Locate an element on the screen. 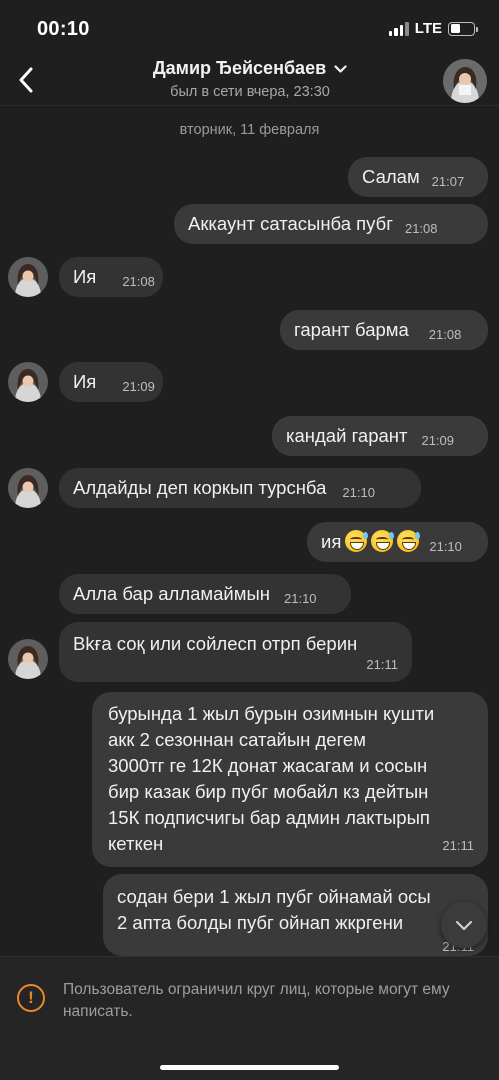 The image size is (499, 1080). message-text: гарант барма is located at coordinates (351, 329).